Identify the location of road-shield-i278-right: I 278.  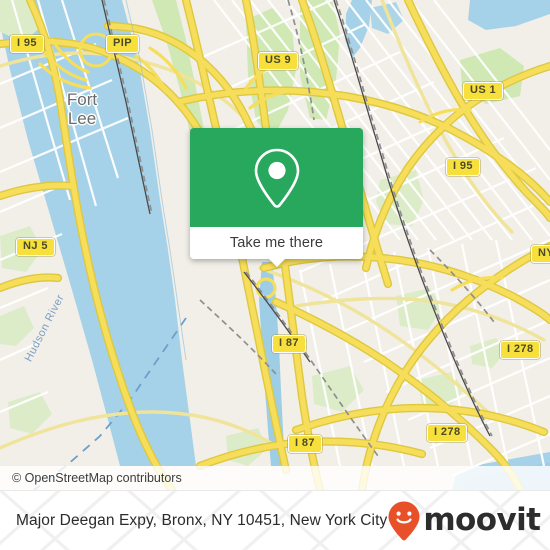
(520, 350).